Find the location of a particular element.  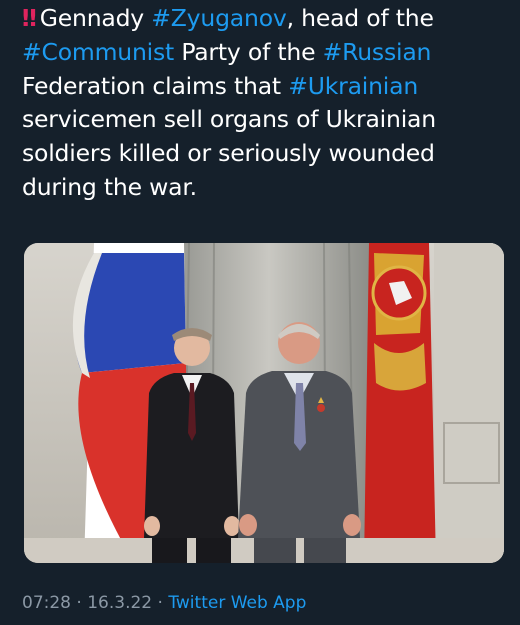

tweet-line: Federation claims that #Ukrainian is located at coordinates (262, 87).